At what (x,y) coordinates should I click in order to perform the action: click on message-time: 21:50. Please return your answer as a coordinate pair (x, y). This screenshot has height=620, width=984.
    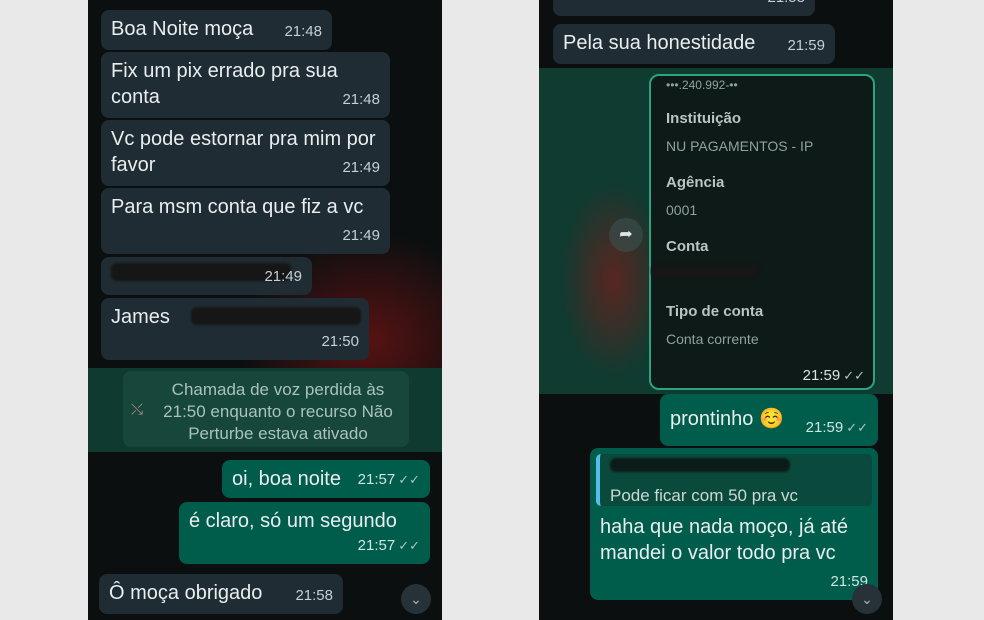
    Looking at the image, I should click on (340, 341).